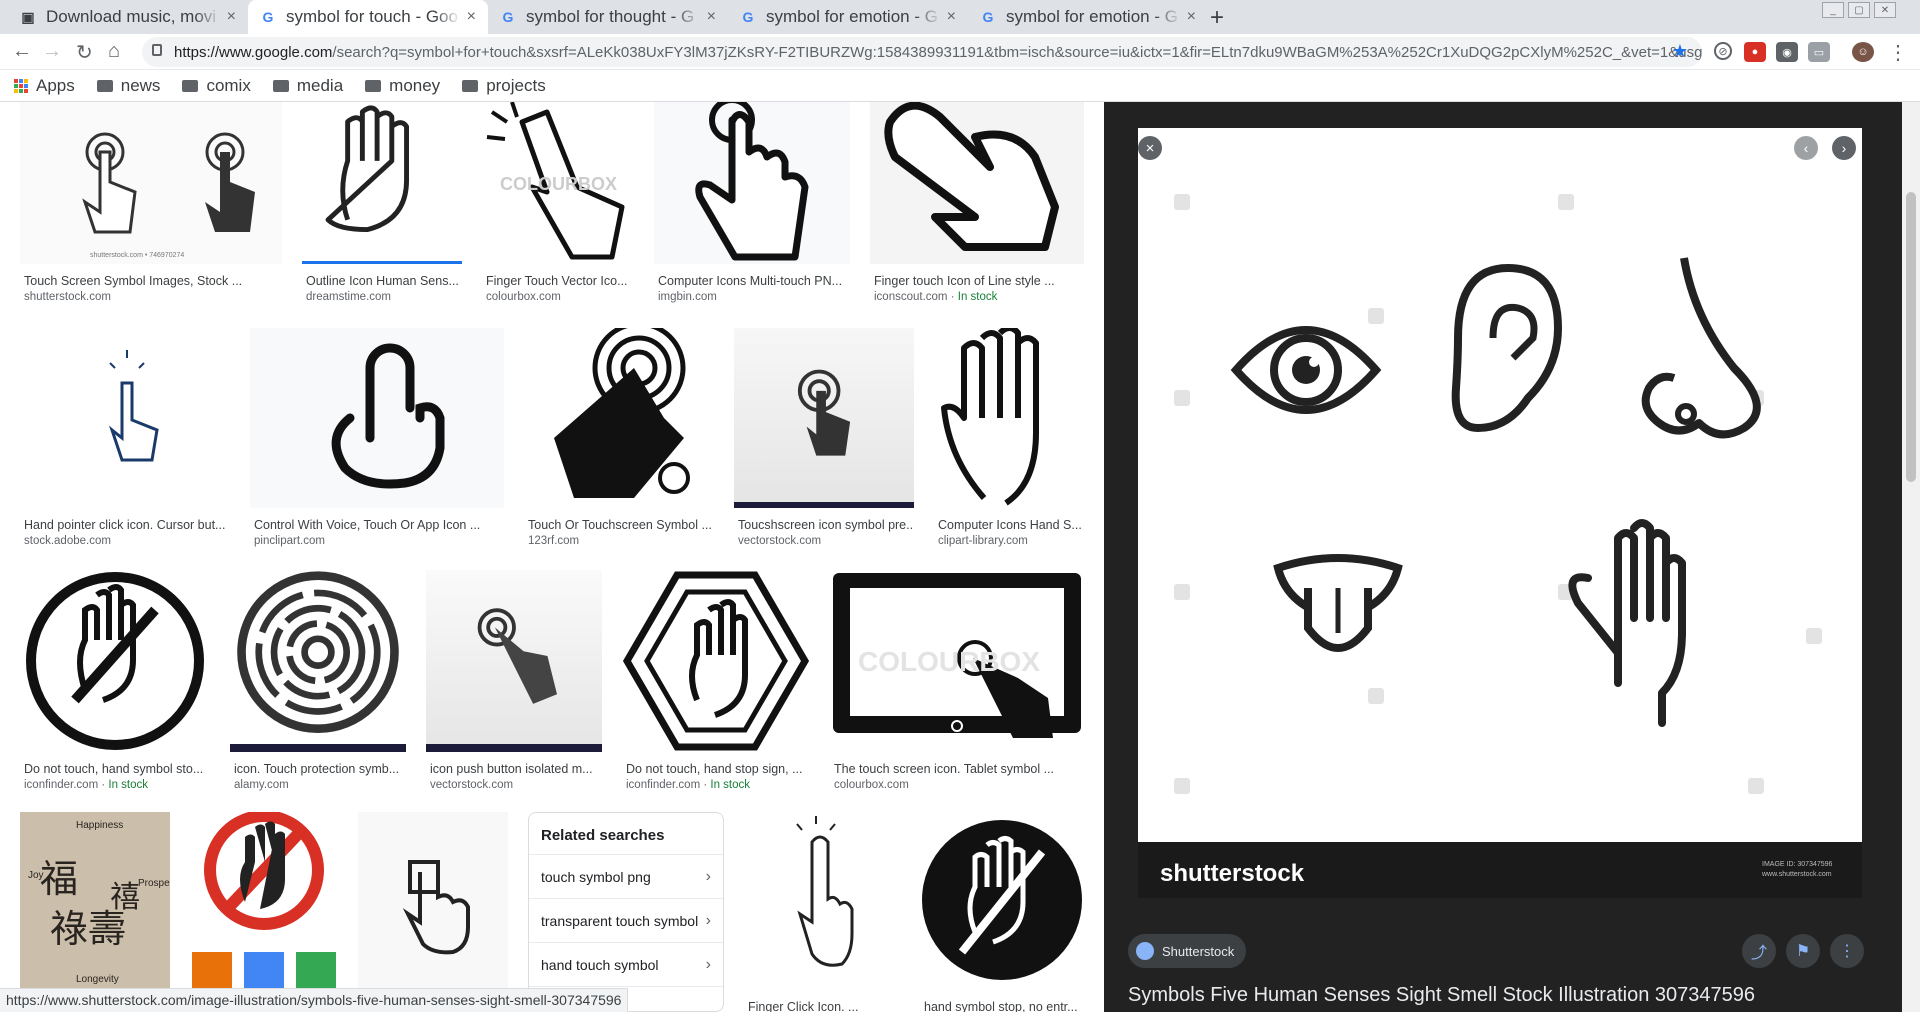 Image resolution: width=1920 pixels, height=1012 pixels. Describe the element at coordinates (44, 86) in the screenshot. I see `bookmark-apps: Apps` at that location.